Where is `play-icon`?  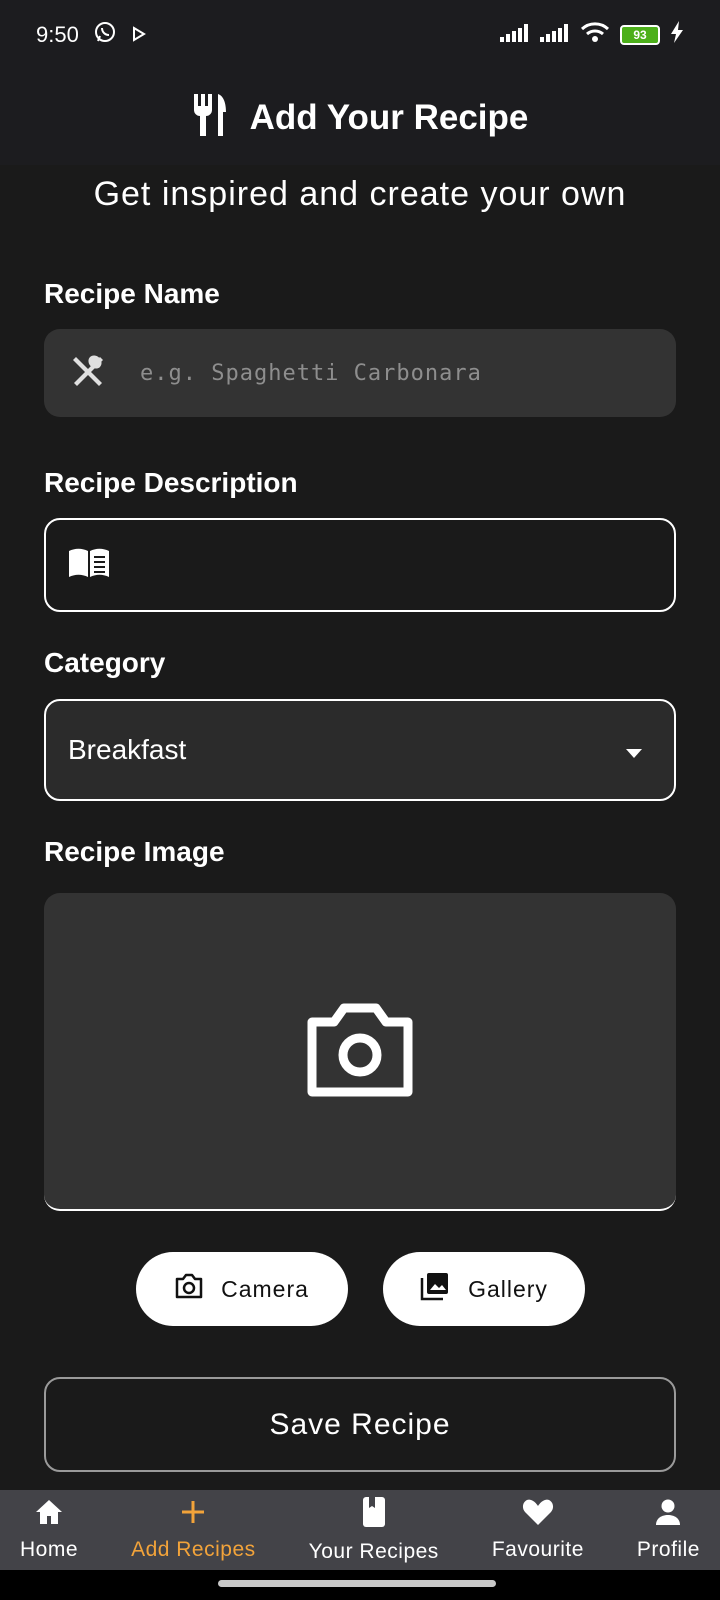
play-icon is located at coordinates (139, 35).